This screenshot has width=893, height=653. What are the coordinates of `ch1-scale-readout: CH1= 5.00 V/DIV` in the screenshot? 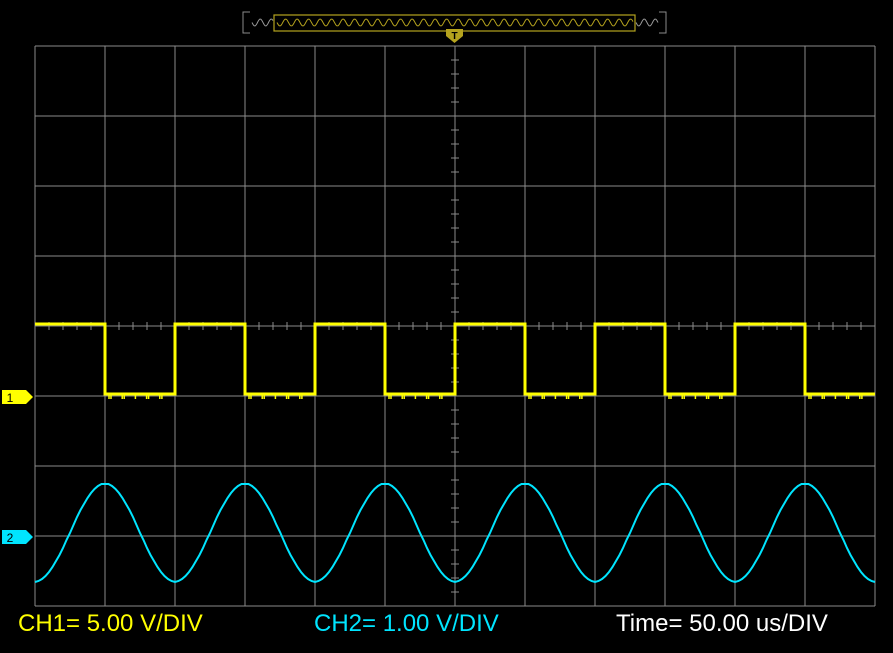 It's located at (110, 623).